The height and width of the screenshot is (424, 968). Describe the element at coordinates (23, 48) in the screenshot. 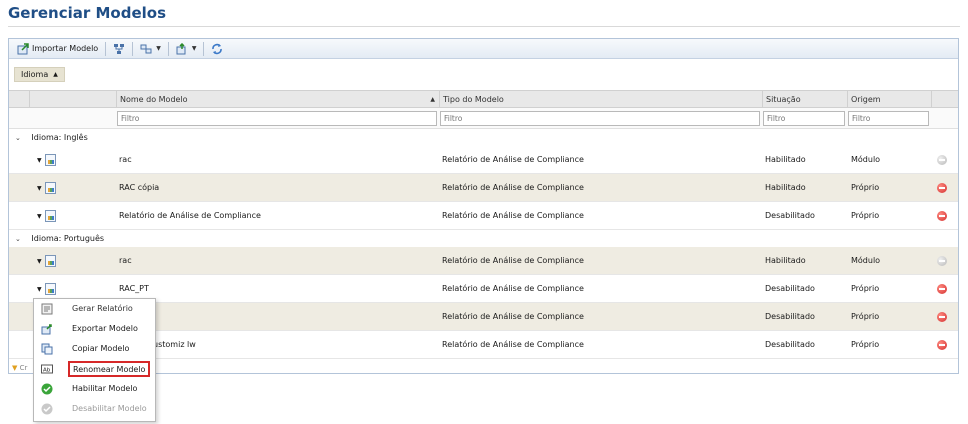

I see `import-icon` at that location.